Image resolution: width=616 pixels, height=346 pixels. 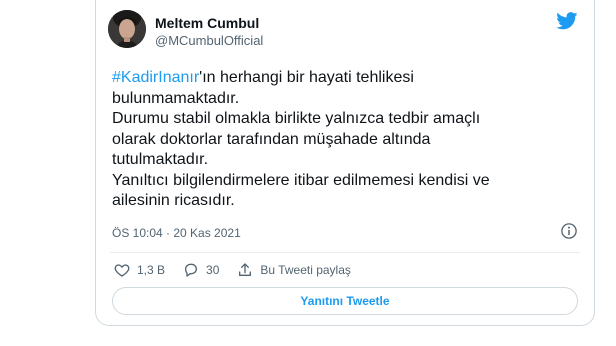 I want to click on share-icon, so click(x=245, y=269).